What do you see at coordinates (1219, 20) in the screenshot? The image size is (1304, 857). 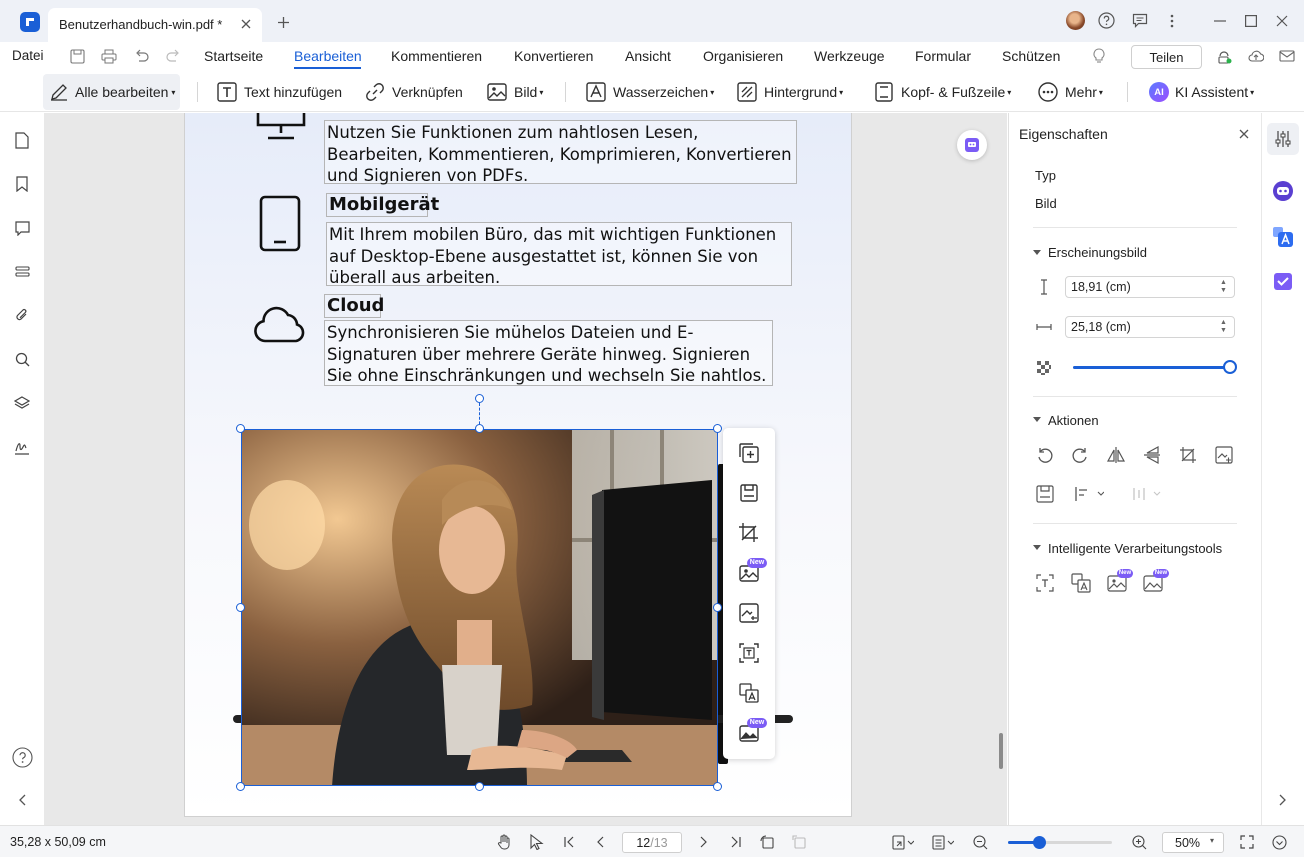 I see `minimize-icon` at bounding box center [1219, 20].